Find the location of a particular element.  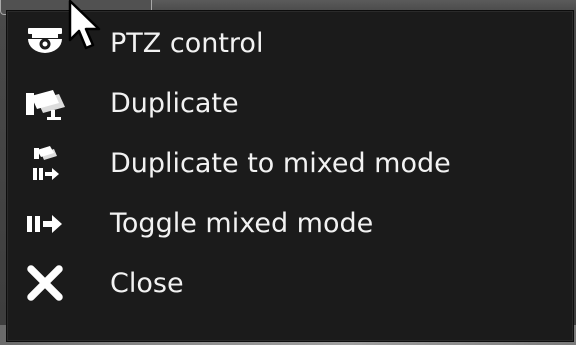

menu-item-label: PTZ control is located at coordinates (187, 43).